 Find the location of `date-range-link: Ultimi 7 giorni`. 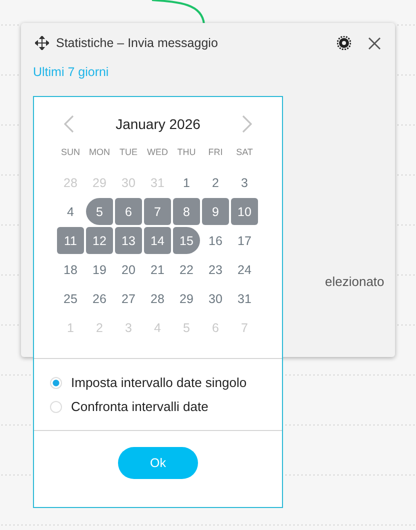

date-range-link: Ultimi 7 giorni is located at coordinates (71, 72).